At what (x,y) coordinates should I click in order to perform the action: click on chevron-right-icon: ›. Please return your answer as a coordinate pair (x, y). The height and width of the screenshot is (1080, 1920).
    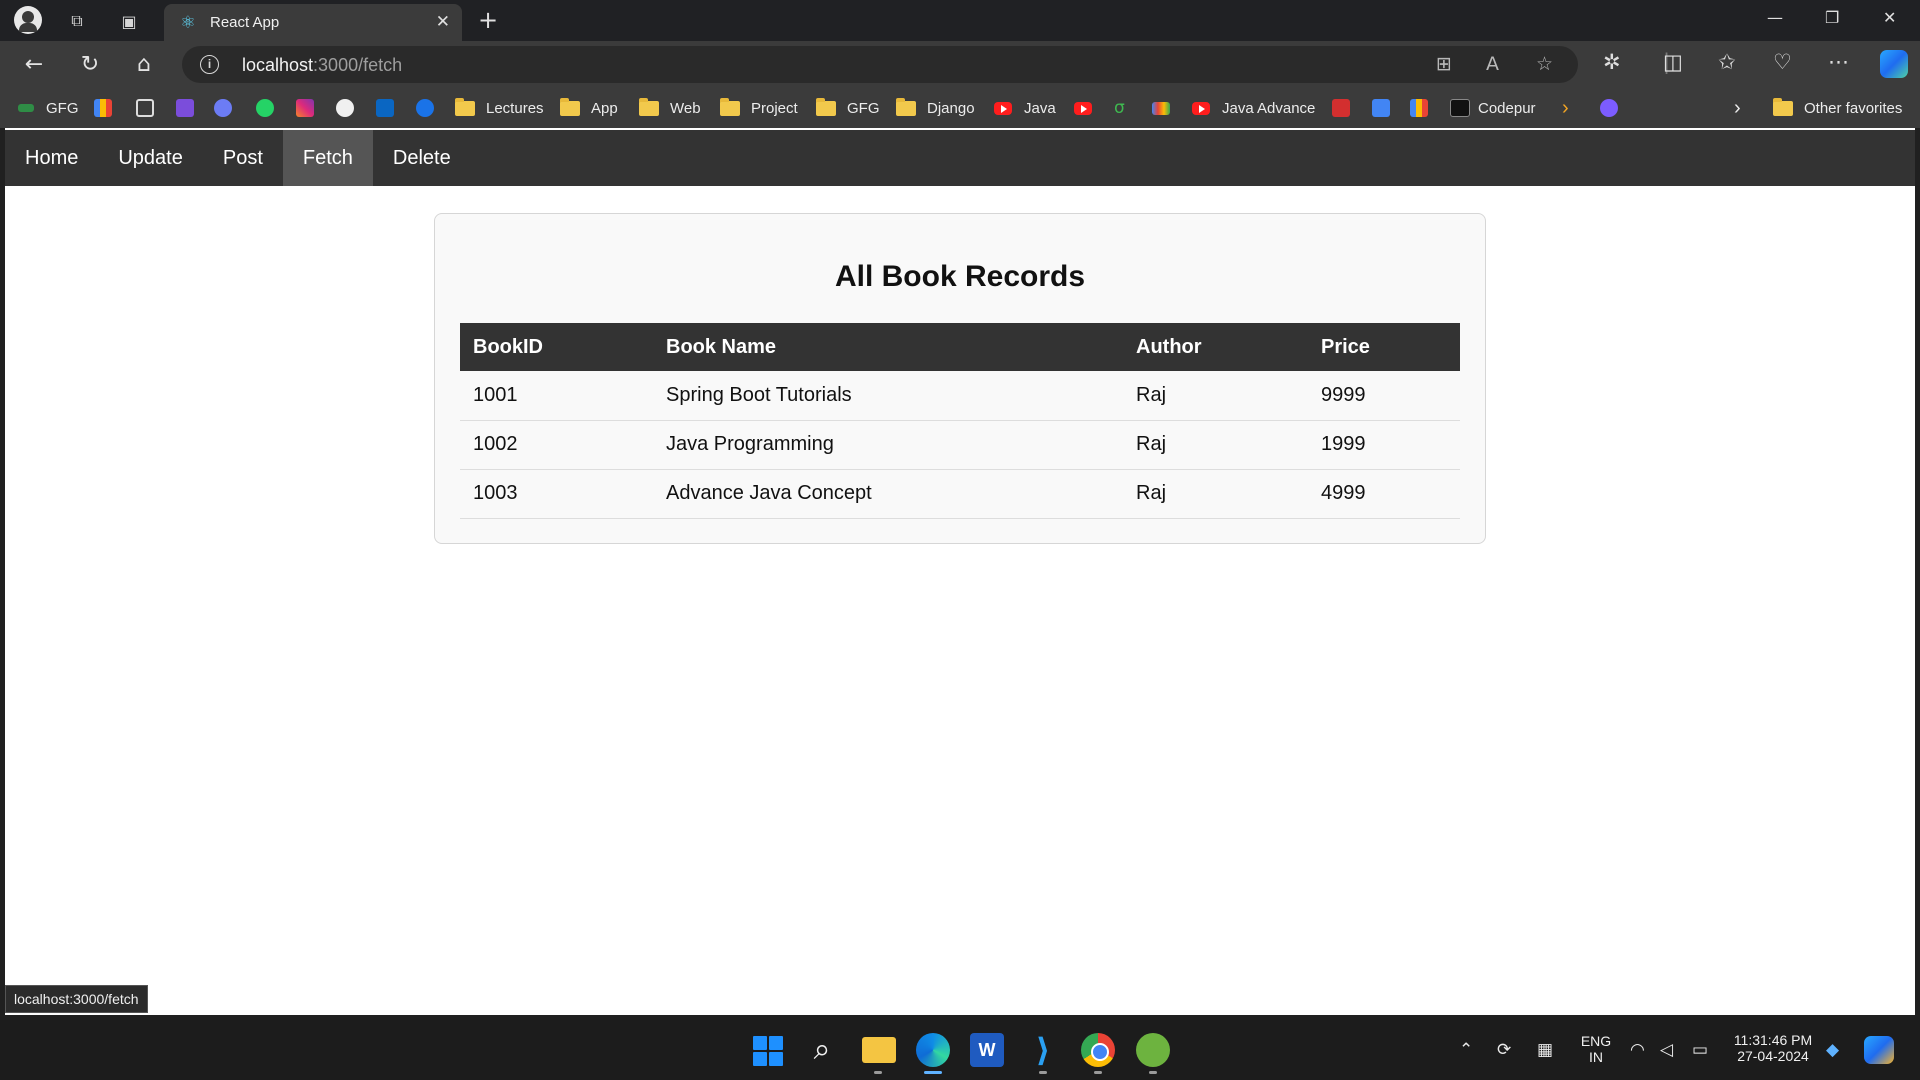
    Looking at the image, I should click on (1565, 108).